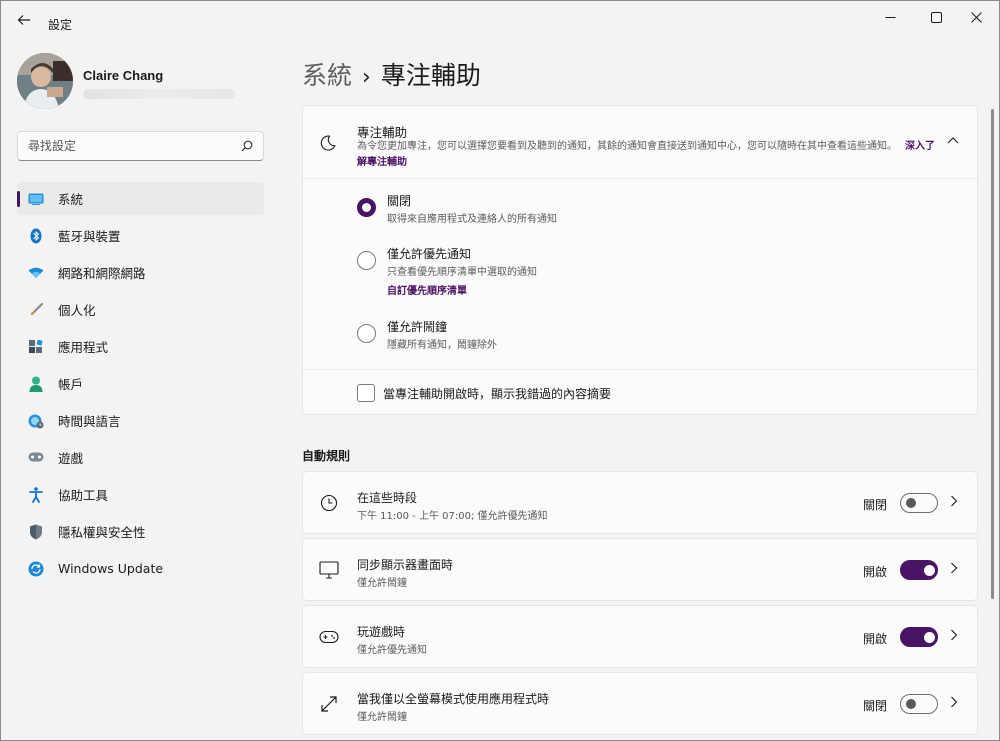 Image resolution: width=1000 pixels, height=741 pixels. I want to click on avatar, so click(45, 81).